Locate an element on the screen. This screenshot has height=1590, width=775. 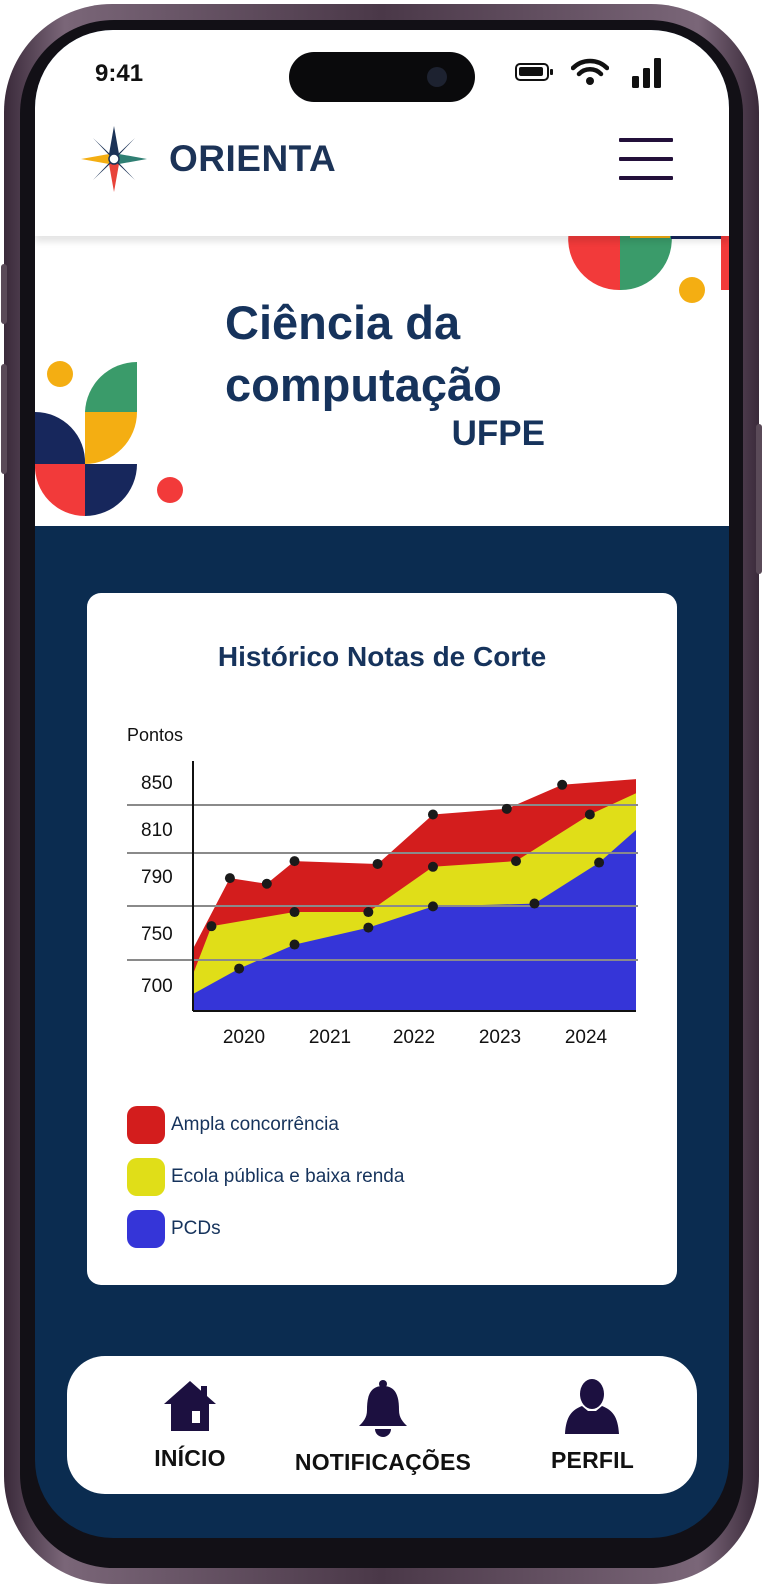
user-icon is located at coordinates (592, 1406).